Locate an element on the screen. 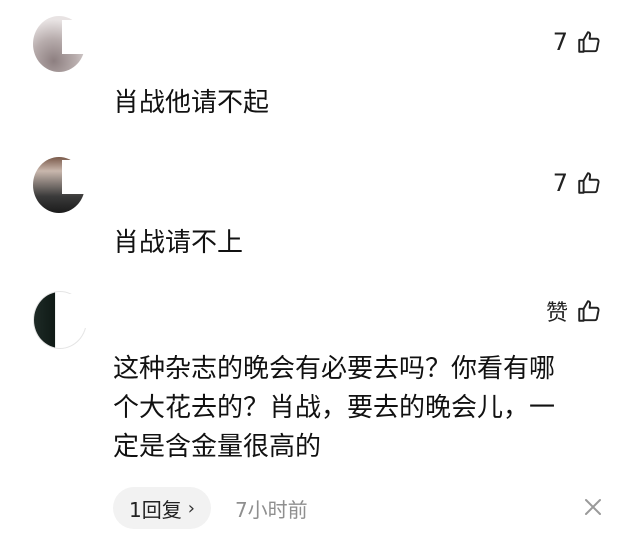 The height and width of the screenshot is (547, 640). reply-bar: 1回复 › 7小时前 is located at coordinates (210, 508).